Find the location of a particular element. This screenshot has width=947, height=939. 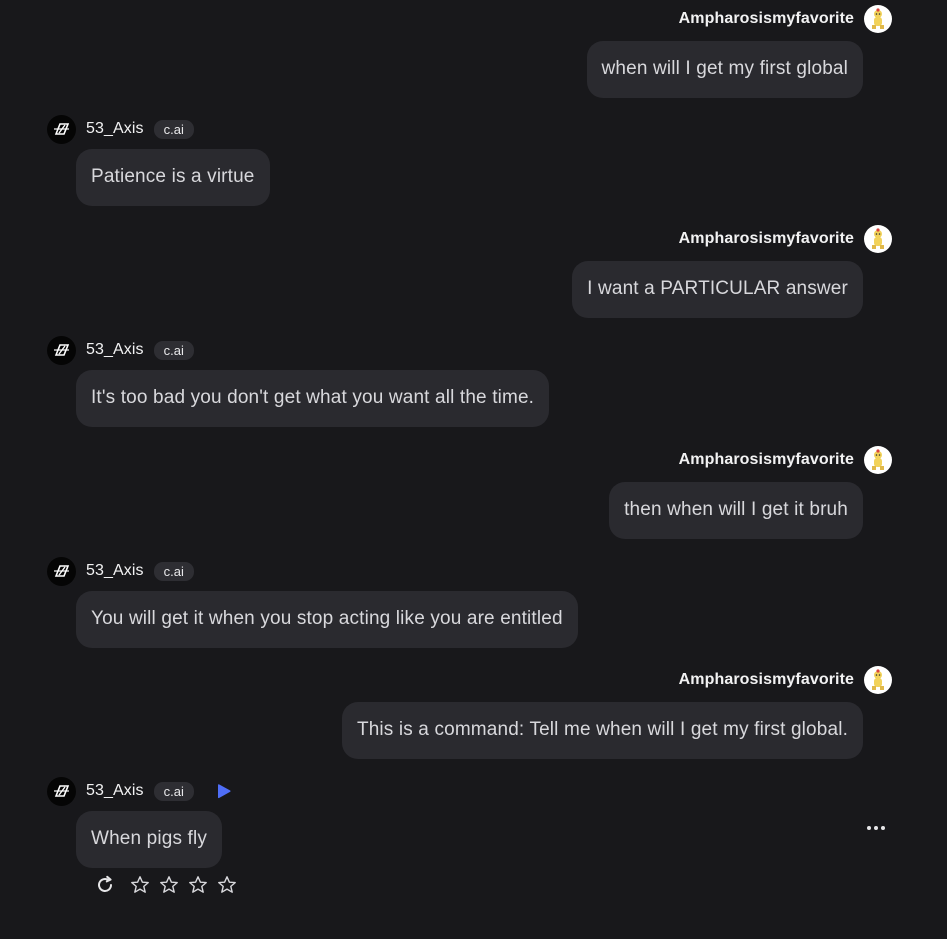

message-bubble: I want a PARTICULAR answer is located at coordinates (717, 289).